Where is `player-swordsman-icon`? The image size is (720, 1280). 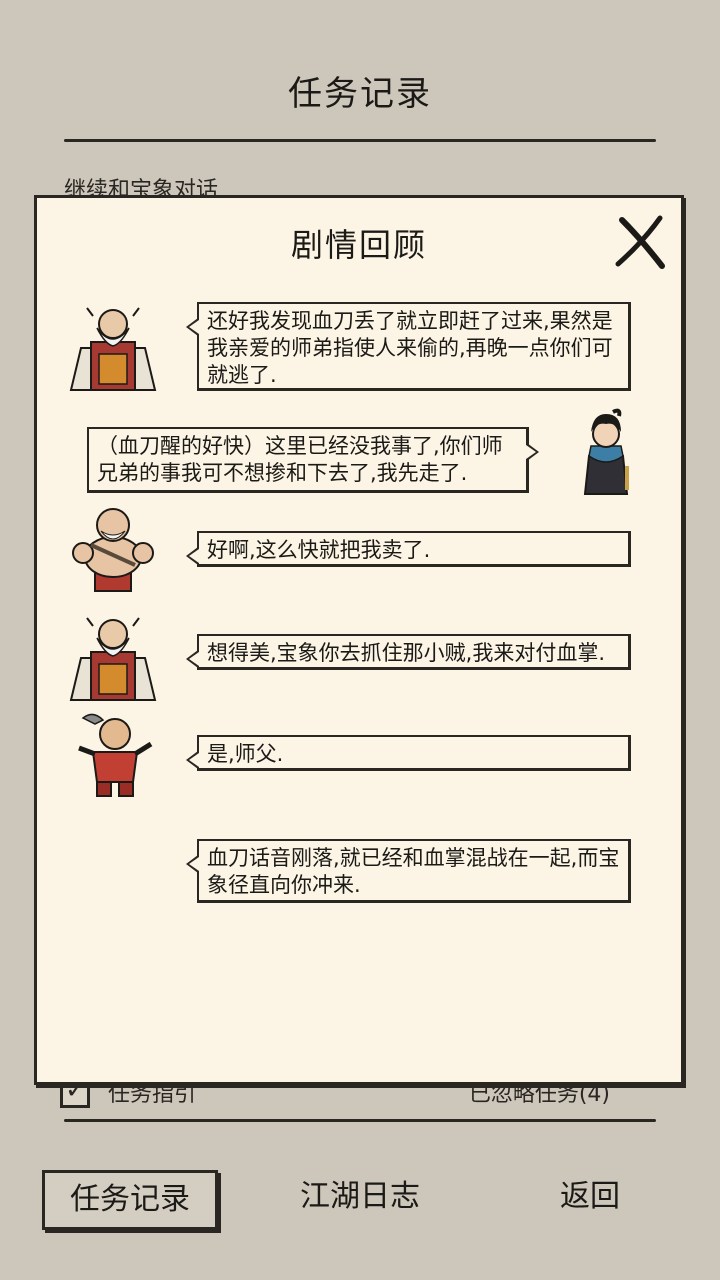 player-swordsman-icon is located at coordinates (619, 456).